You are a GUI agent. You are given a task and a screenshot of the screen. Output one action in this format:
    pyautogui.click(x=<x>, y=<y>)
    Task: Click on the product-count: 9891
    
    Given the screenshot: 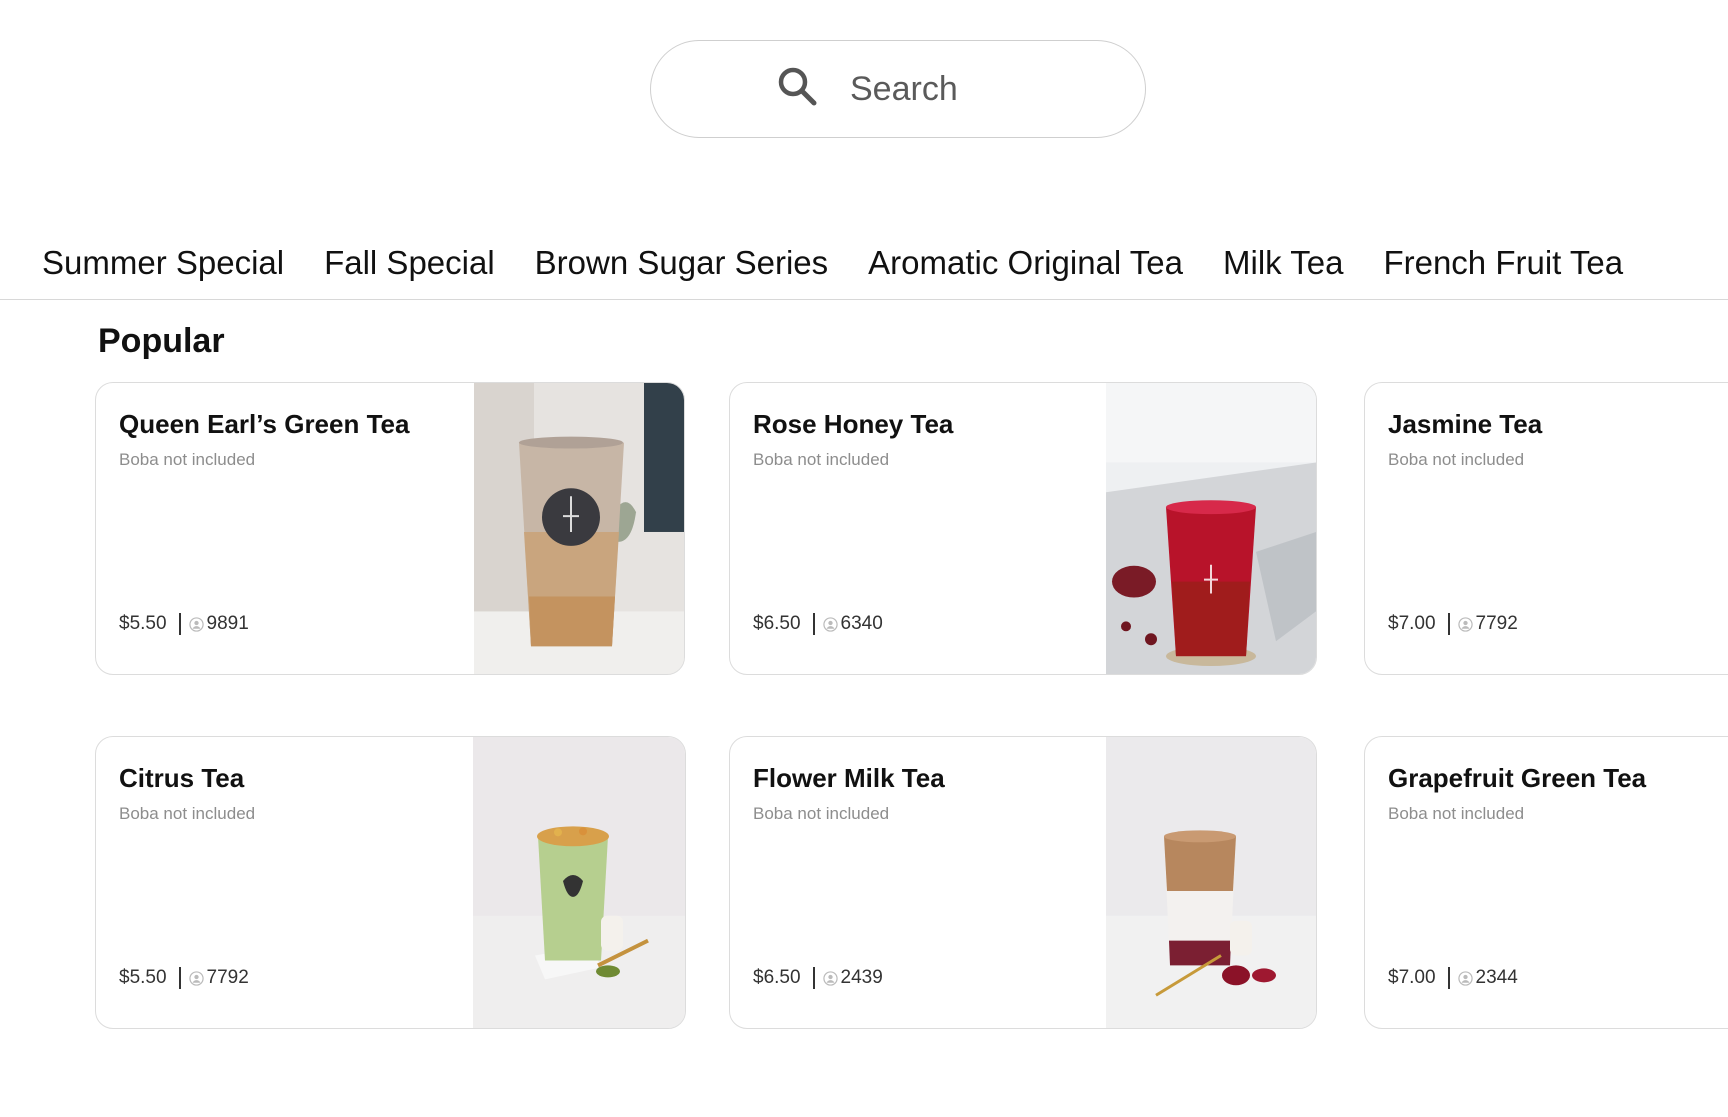 What is the action you would take?
    pyautogui.click(x=227, y=623)
    